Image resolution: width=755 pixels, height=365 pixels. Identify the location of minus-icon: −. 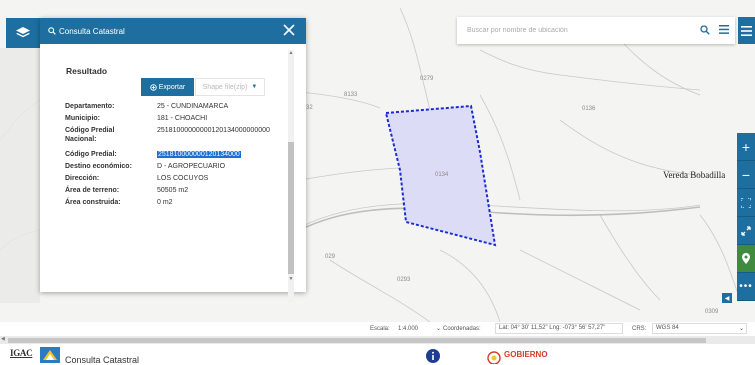
(746, 174).